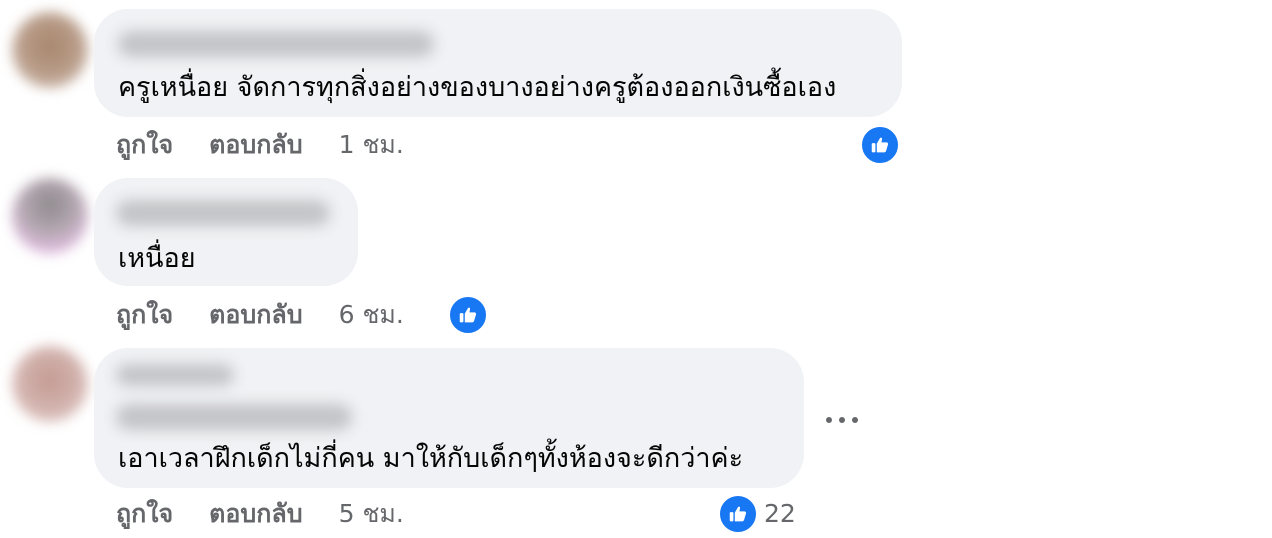 The height and width of the screenshot is (538, 1272). Describe the element at coordinates (780, 514) in the screenshot. I see `reaction-count: 22` at that location.